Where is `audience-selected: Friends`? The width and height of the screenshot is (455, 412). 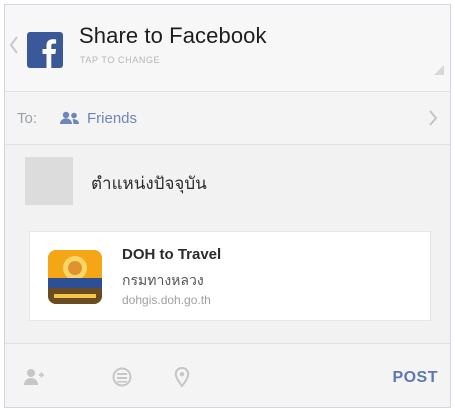
audience-selected: Friends is located at coordinates (112, 118).